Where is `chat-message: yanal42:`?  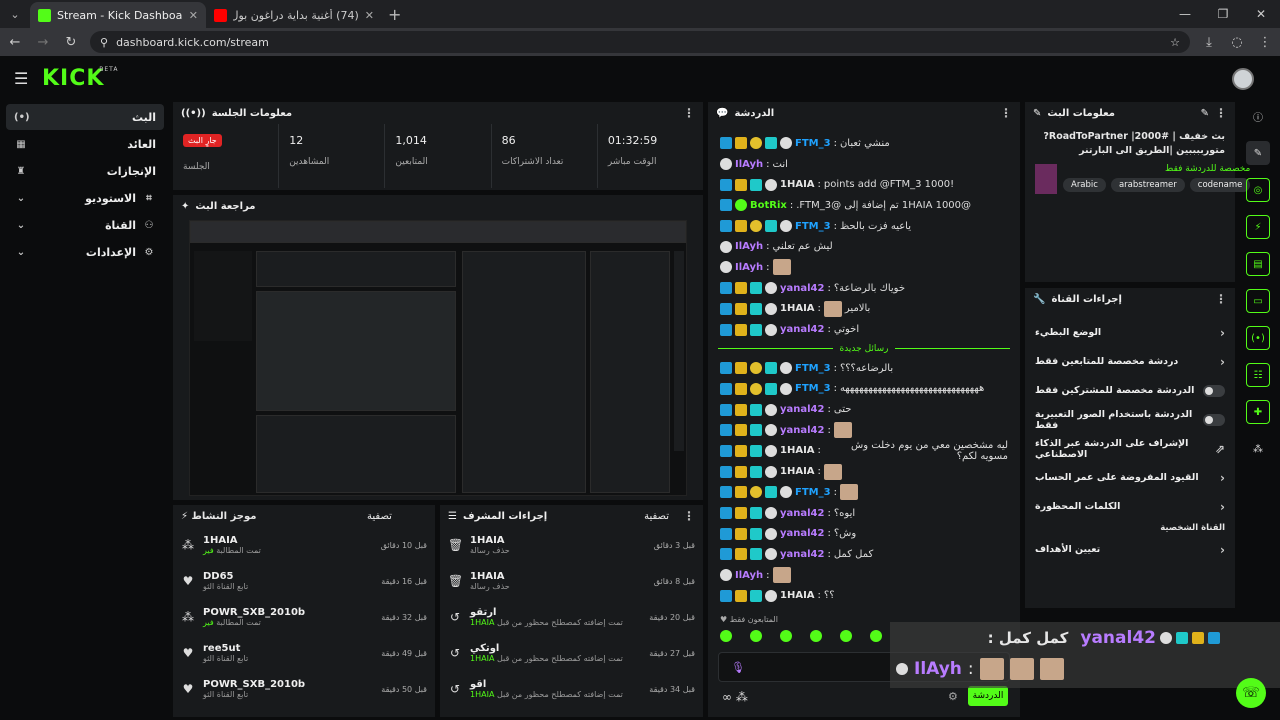
chat-message: yanal42: is located at coordinates (864, 430).